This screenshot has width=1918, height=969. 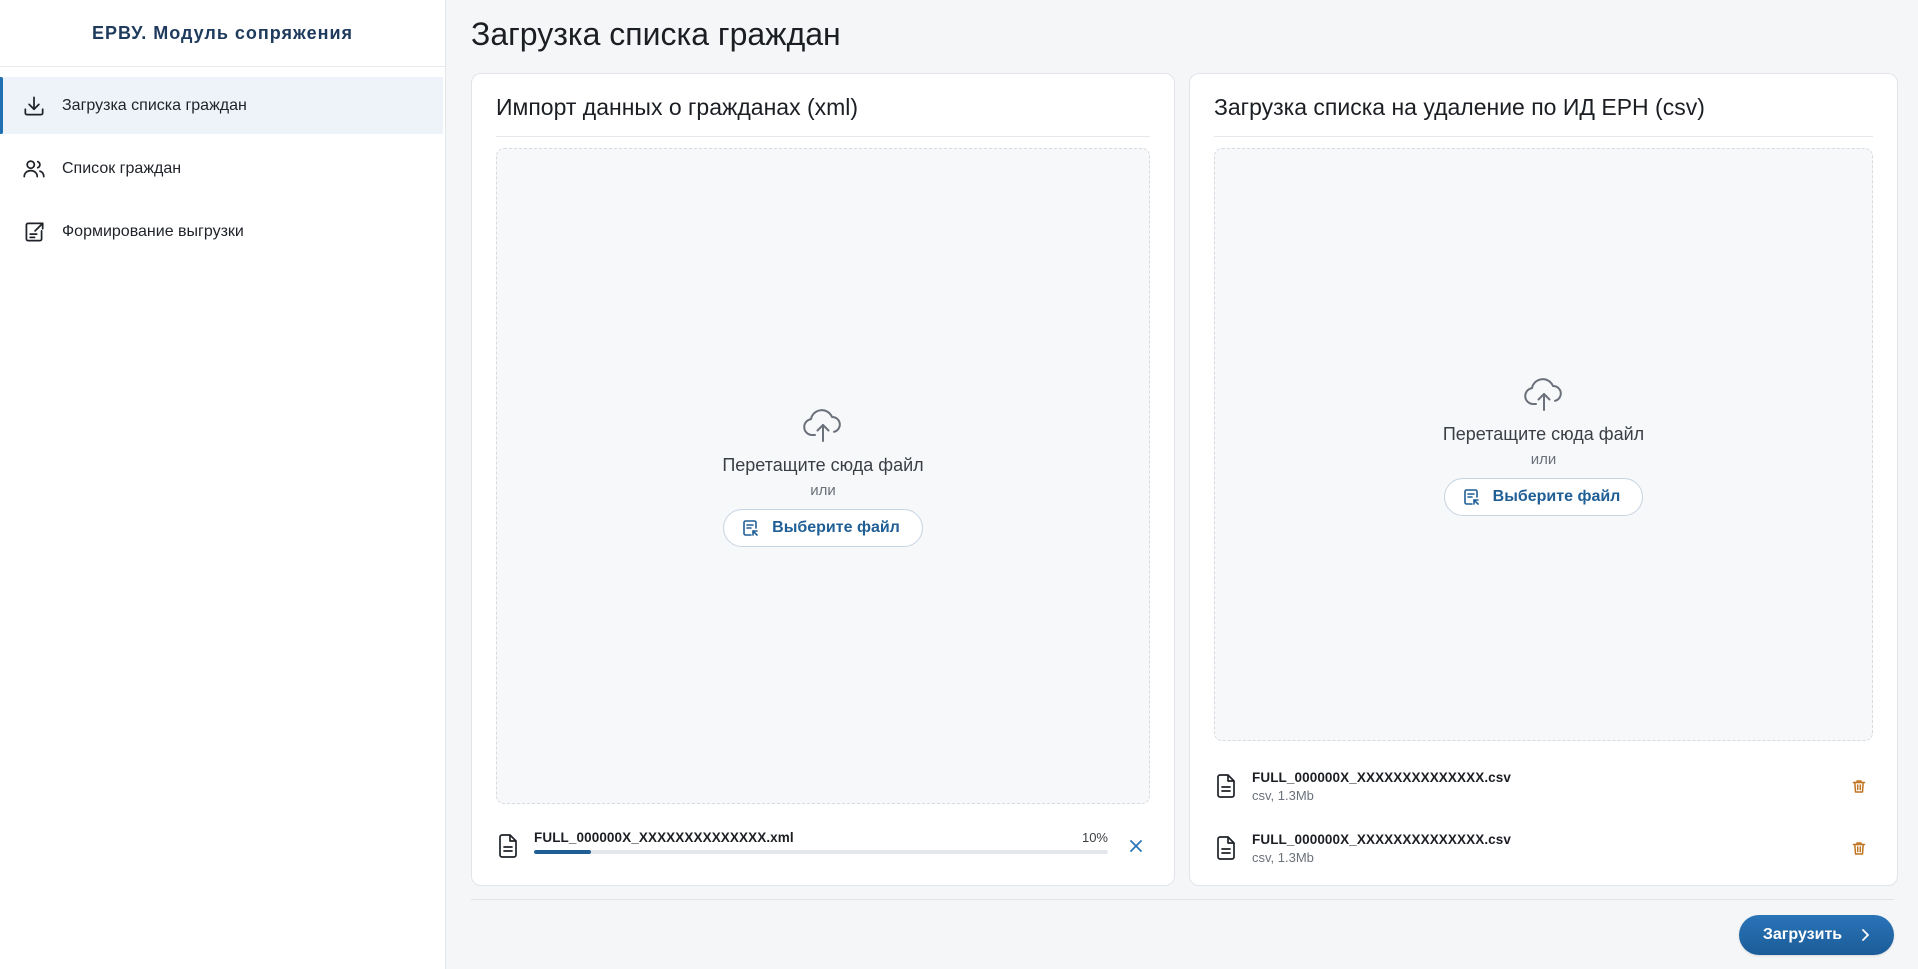 I want to click on page-title: Загрузка списка граждан, so click(x=656, y=34).